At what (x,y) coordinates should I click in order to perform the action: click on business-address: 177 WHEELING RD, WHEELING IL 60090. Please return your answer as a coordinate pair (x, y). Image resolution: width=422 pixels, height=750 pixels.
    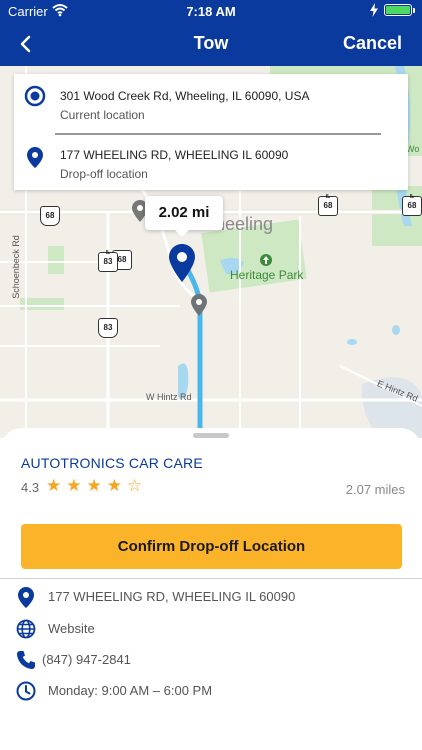
    Looking at the image, I should click on (172, 596).